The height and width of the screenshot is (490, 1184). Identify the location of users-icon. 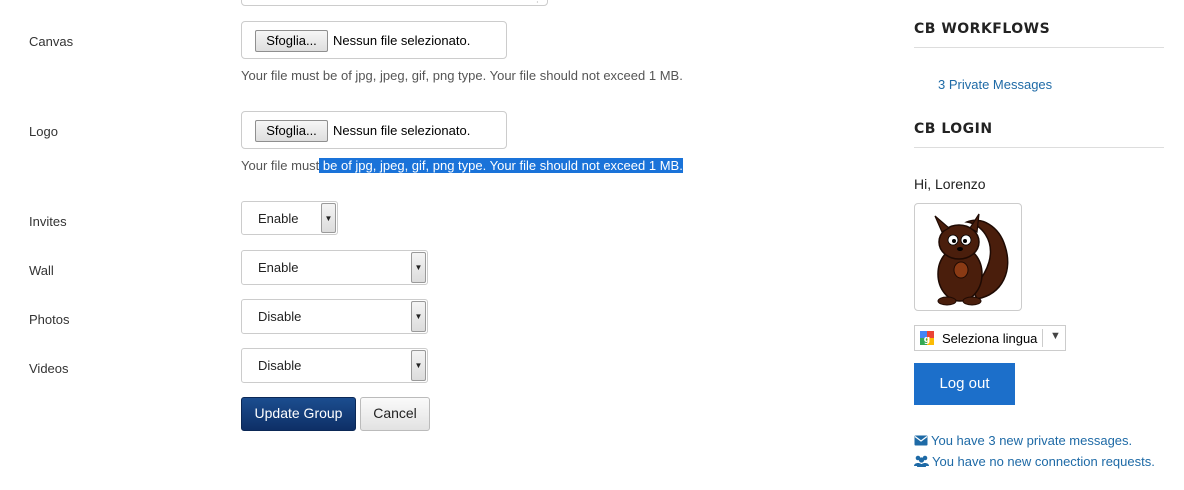
(921, 461).